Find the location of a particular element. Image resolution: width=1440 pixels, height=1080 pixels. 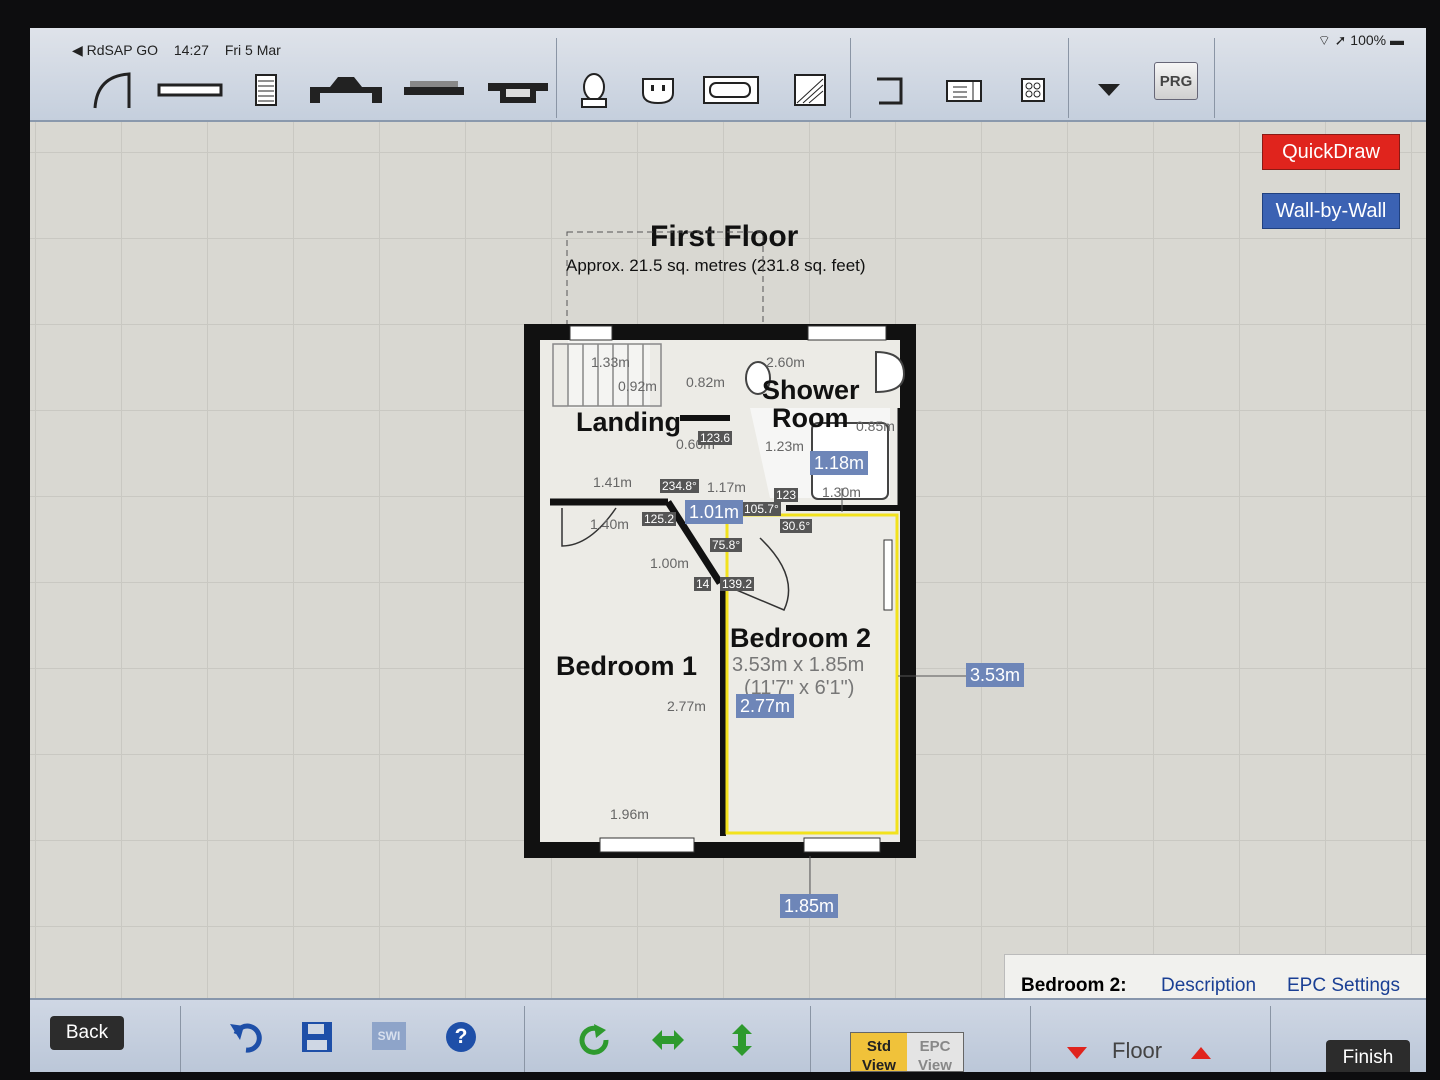

angle-badge: 125.2 is located at coordinates (659, 519).